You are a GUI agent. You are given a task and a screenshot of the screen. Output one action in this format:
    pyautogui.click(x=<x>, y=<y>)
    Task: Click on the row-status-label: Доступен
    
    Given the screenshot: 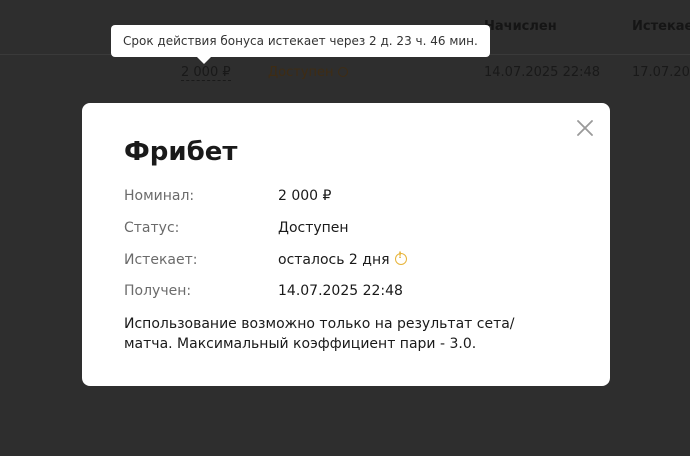 What is the action you would take?
    pyautogui.click(x=301, y=72)
    